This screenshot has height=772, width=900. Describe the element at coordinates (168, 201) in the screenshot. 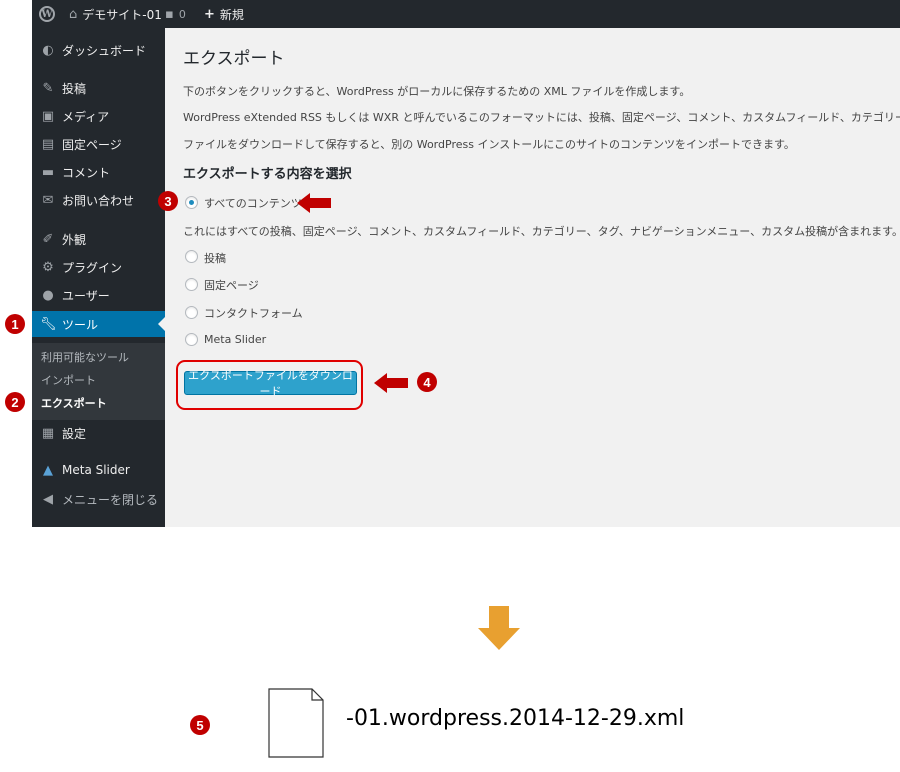

I see `step-badge-3: 3` at that location.